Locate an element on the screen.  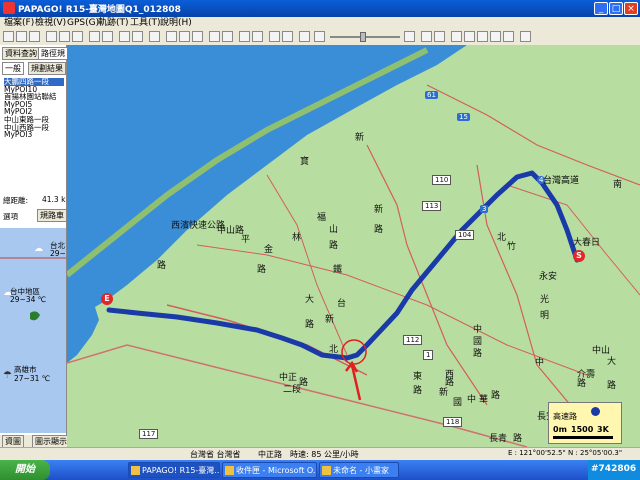
new-icon is located at coordinates (8, 36).